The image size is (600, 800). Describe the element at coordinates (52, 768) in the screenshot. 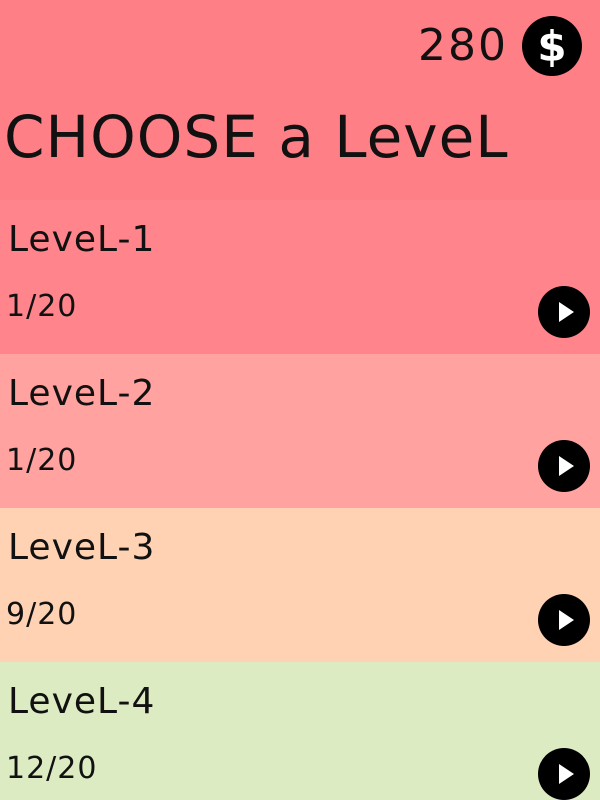

I see `level-progress: 12/20` at that location.